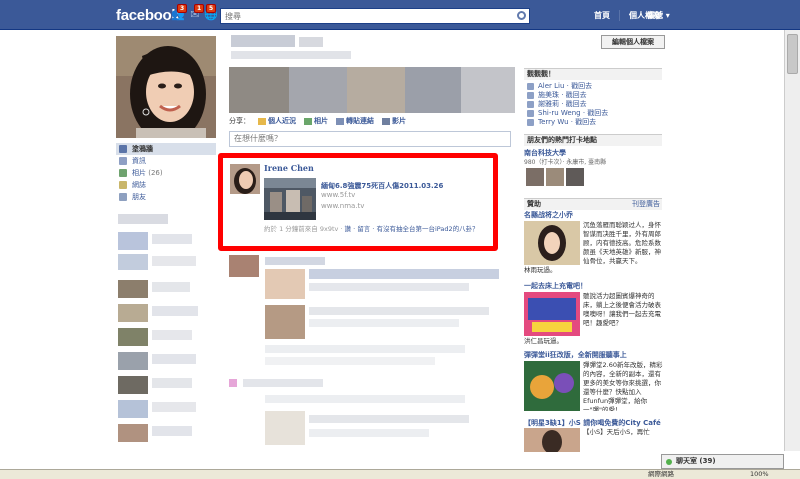 The image size is (800, 479). I want to click on status-input: 在想什麼嗎？, so click(370, 139).